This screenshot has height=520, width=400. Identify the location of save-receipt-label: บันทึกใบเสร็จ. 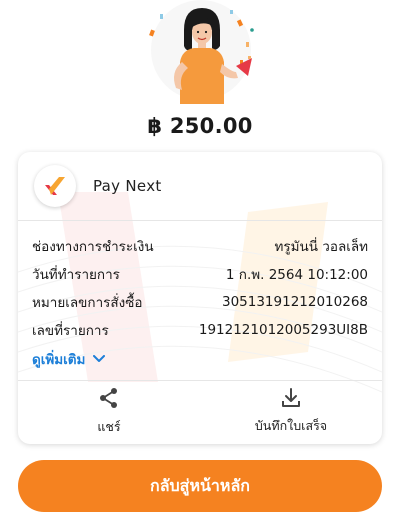
(291, 425).